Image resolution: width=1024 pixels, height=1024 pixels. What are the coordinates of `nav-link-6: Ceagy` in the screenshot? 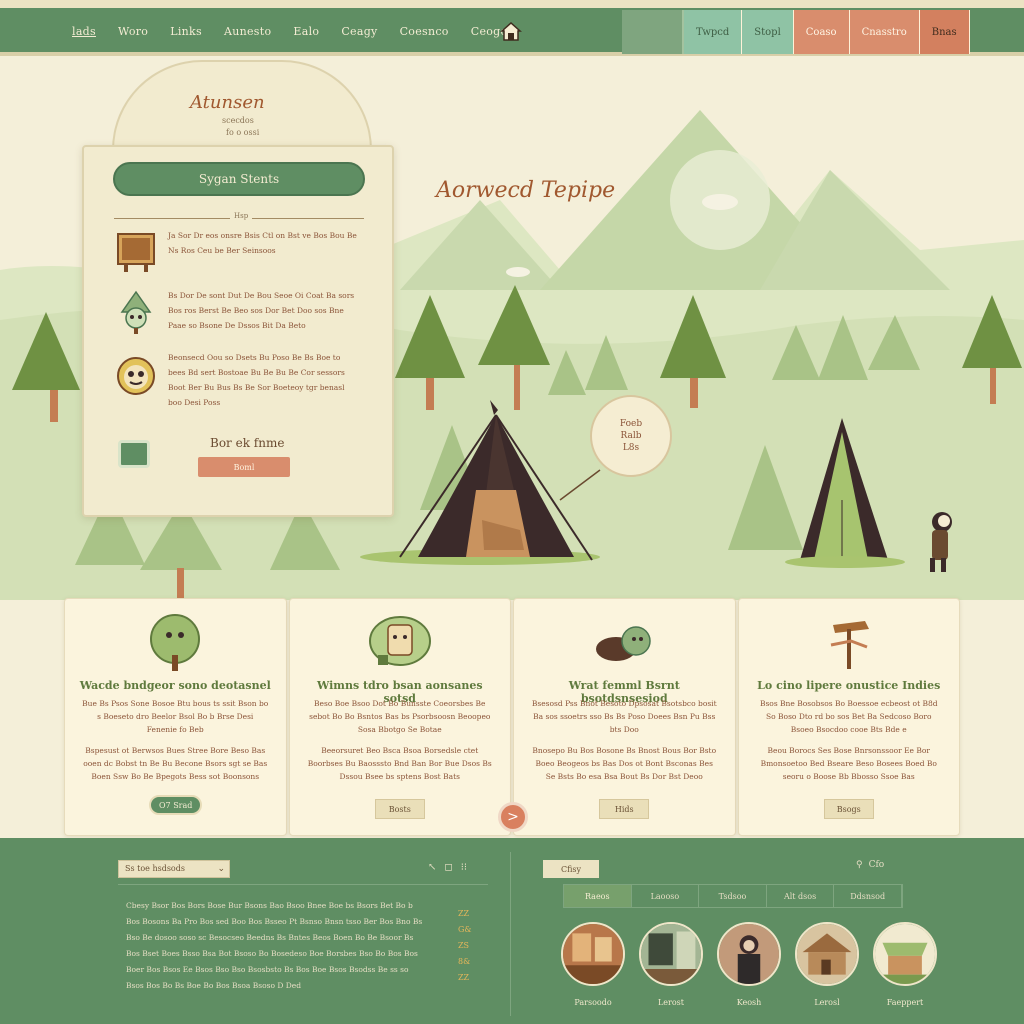 It's located at (359, 31).